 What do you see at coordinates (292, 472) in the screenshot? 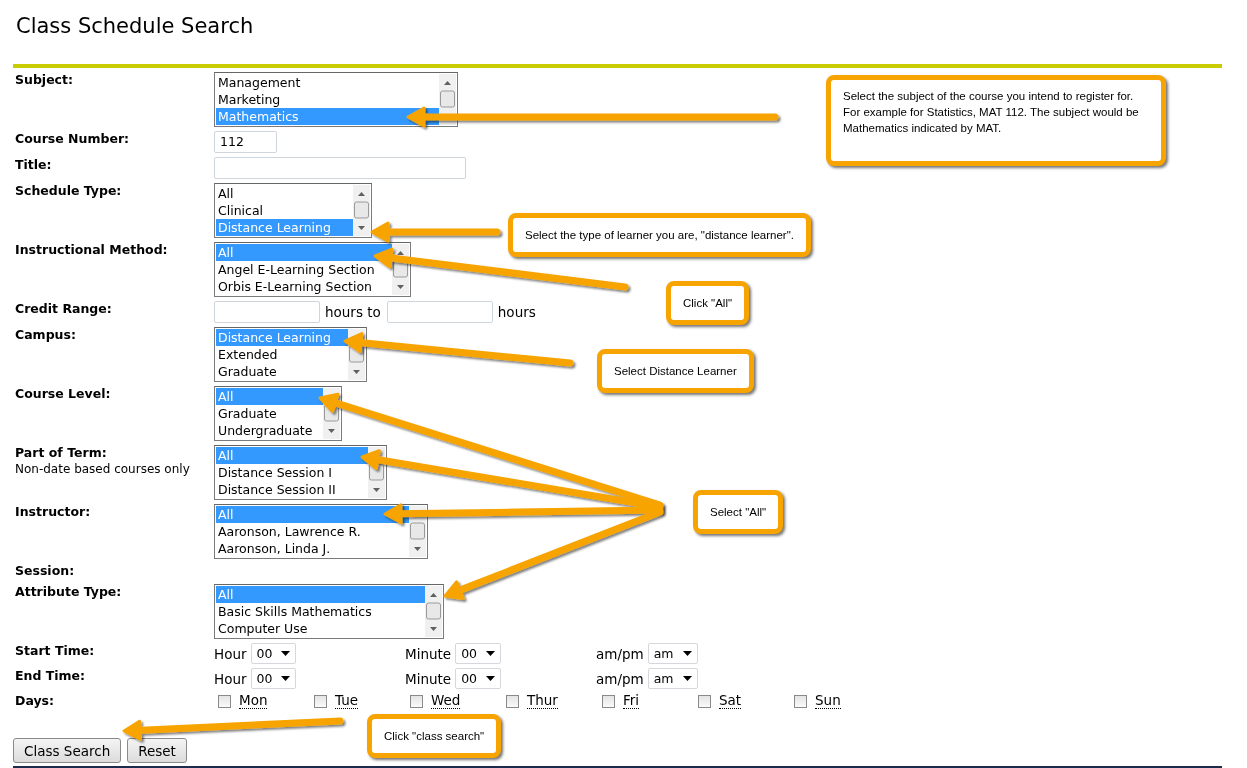
I see `list-option: Distance Session I` at bounding box center [292, 472].